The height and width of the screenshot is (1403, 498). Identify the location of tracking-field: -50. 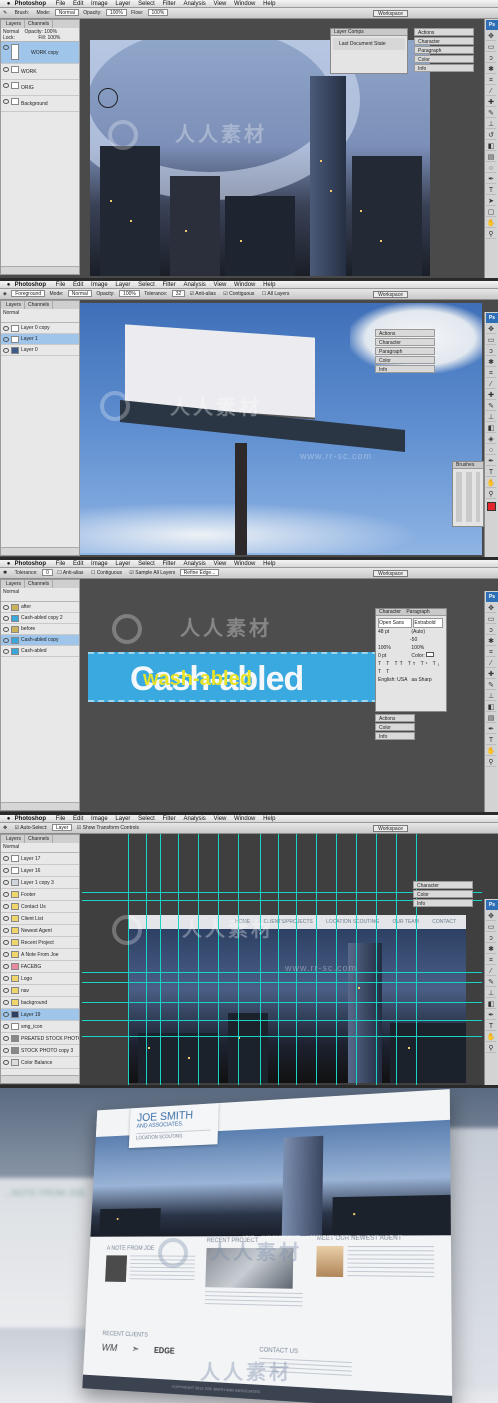
(426, 640).